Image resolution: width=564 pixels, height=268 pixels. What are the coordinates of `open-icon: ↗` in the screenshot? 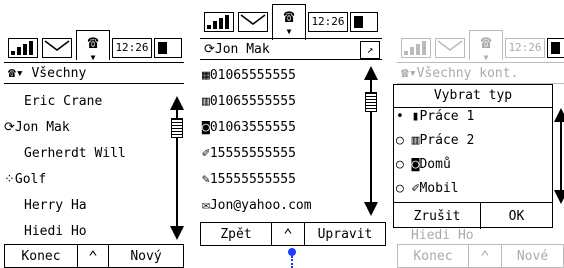 It's located at (370, 50).